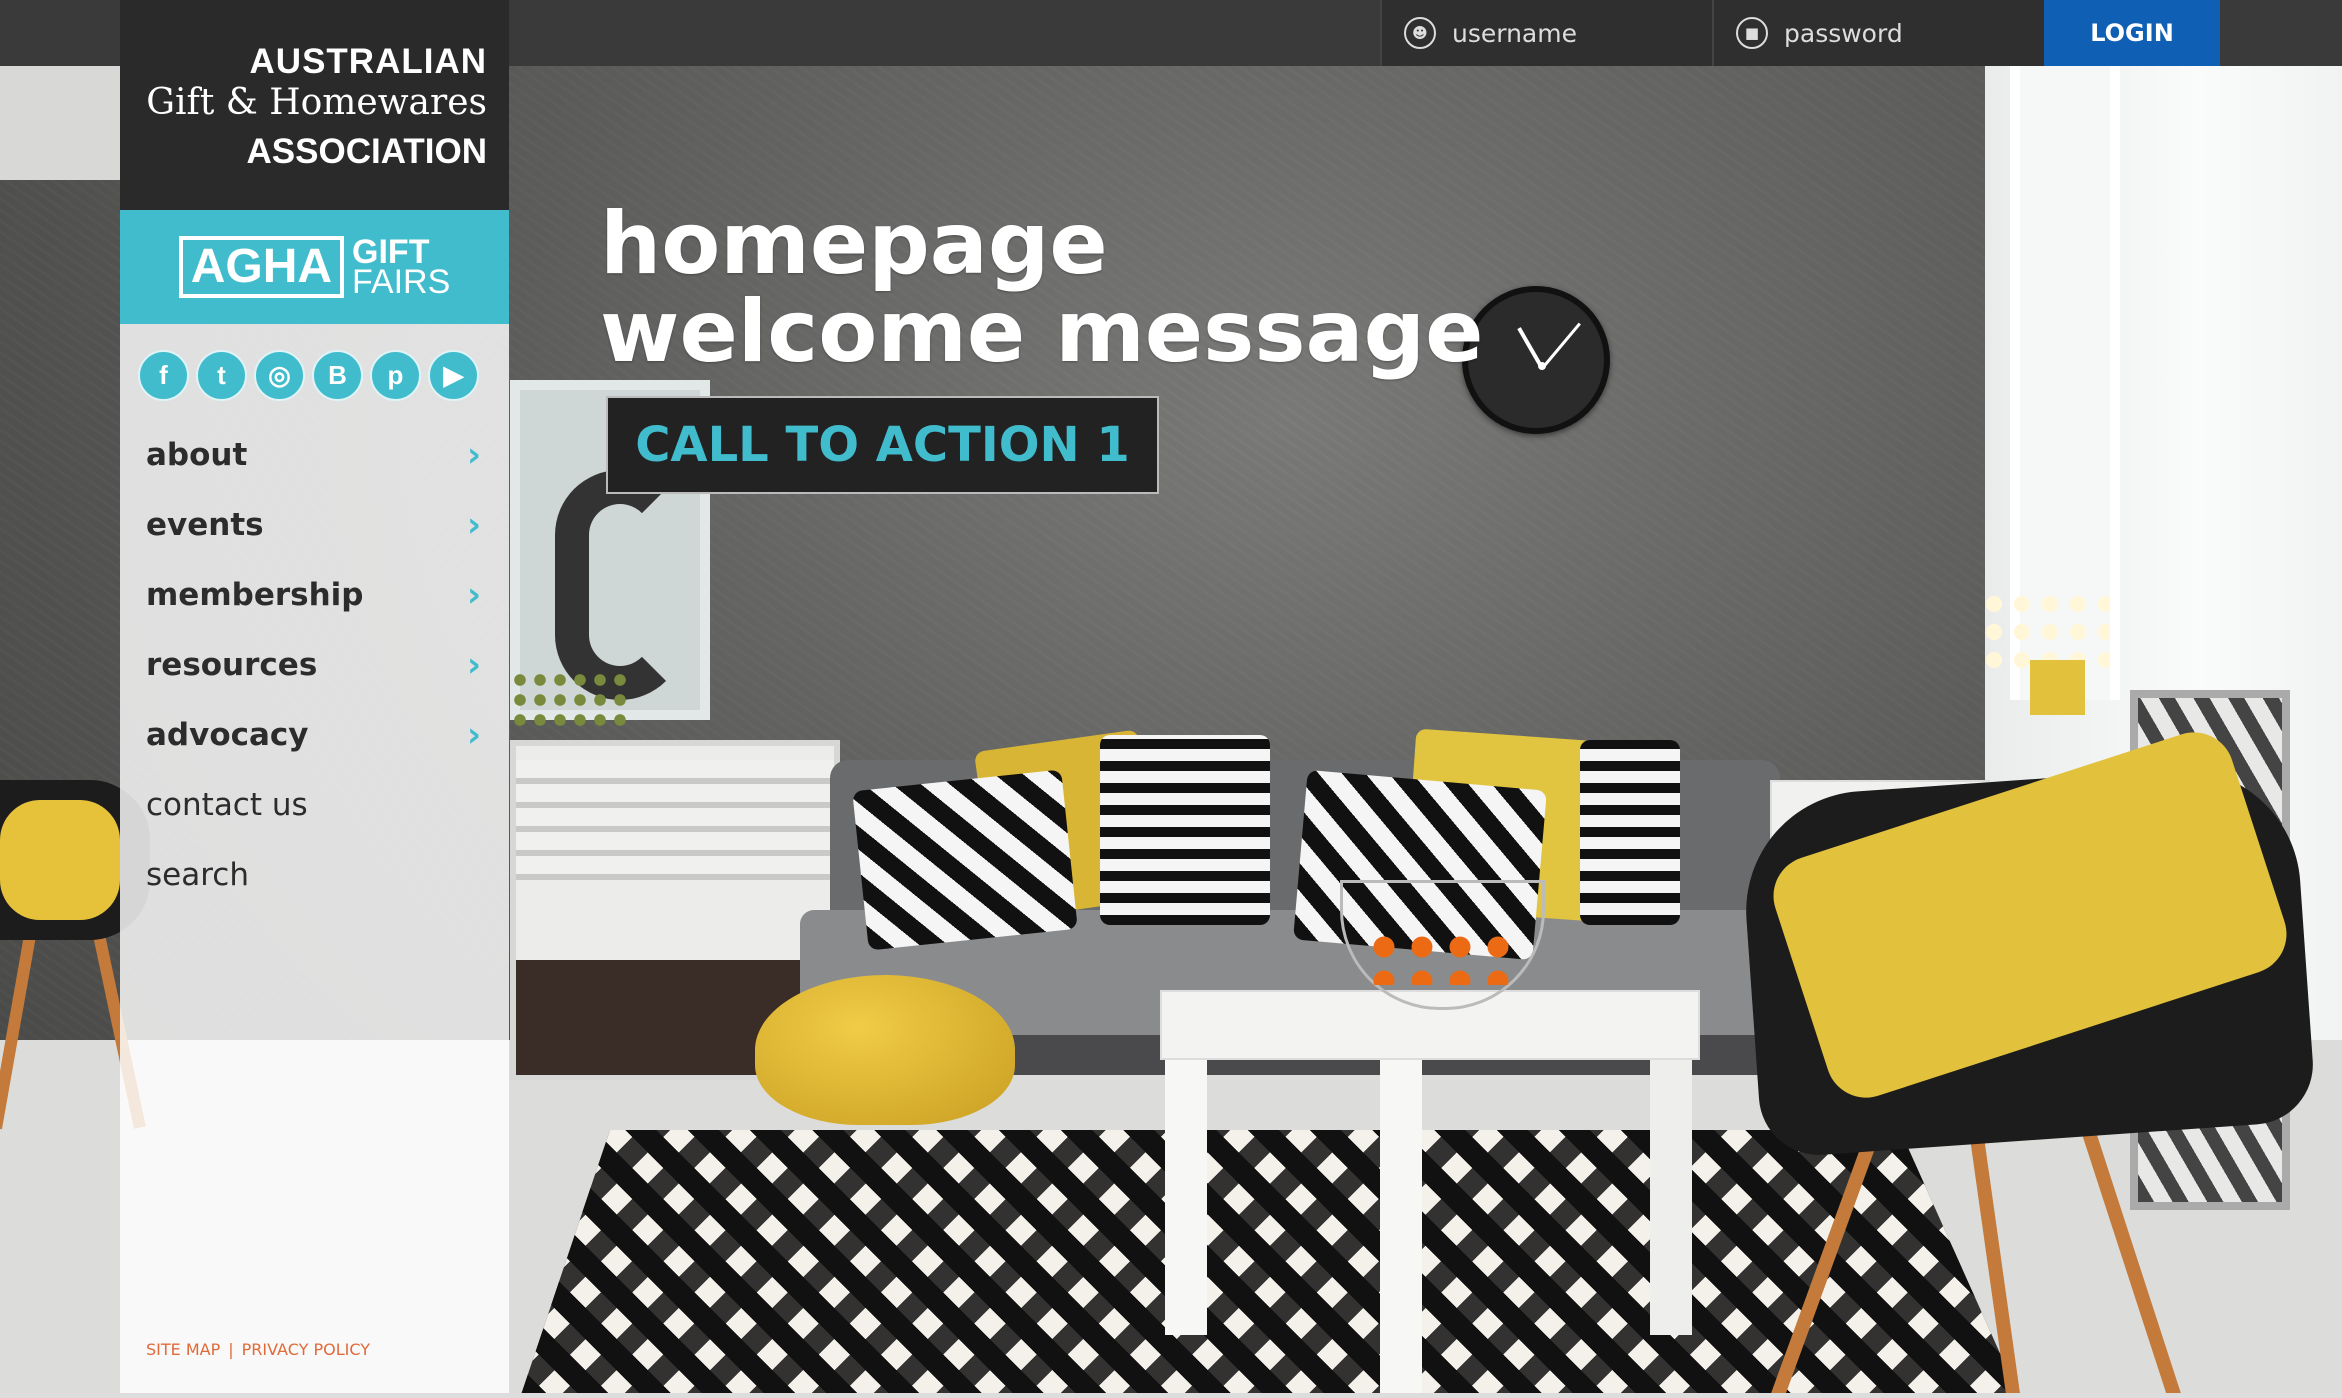  What do you see at coordinates (366, 151) in the screenshot?
I see `logo-line-3: ASSOCIATION` at bounding box center [366, 151].